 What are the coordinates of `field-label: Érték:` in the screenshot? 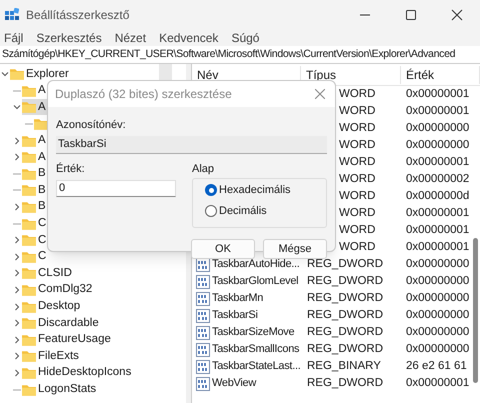 It's located at (71, 169).